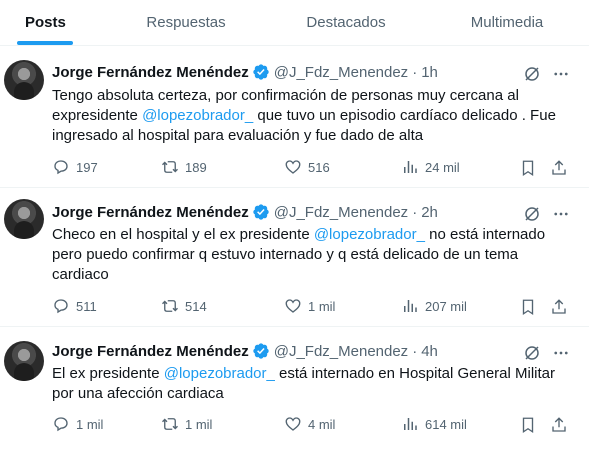 The image size is (589, 452). Describe the element at coordinates (90, 424) in the screenshot. I see `reply-count: 1 mil` at that location.